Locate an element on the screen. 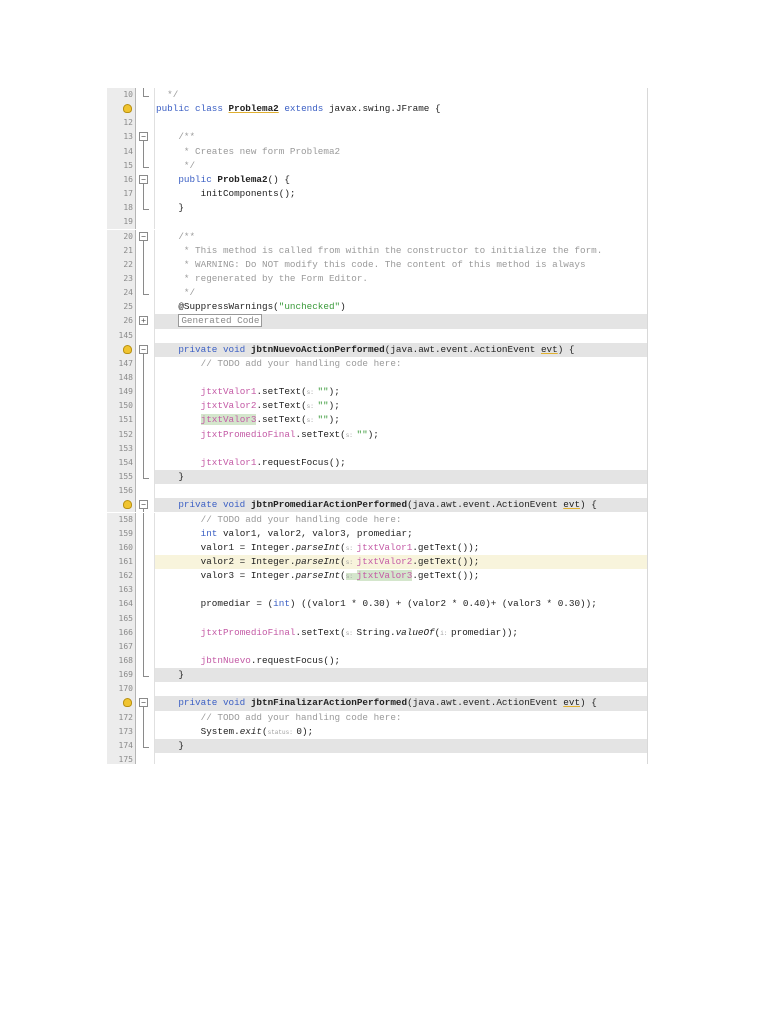 This screenshot has width=768, height=1024. code-line: 152 jtxtPromedioFinal.setText(s: ""); is located at coordinates (377, 434).